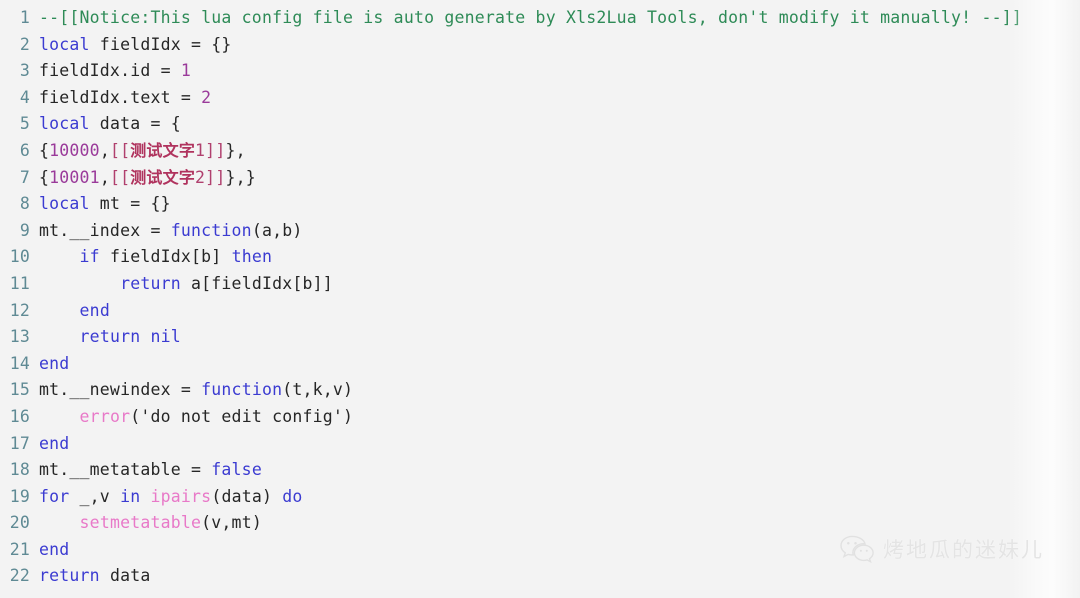  What do you see at coordinates (19, 470) in the screenshot?
I see `line-number: 18` at bounding box center [19, 470].